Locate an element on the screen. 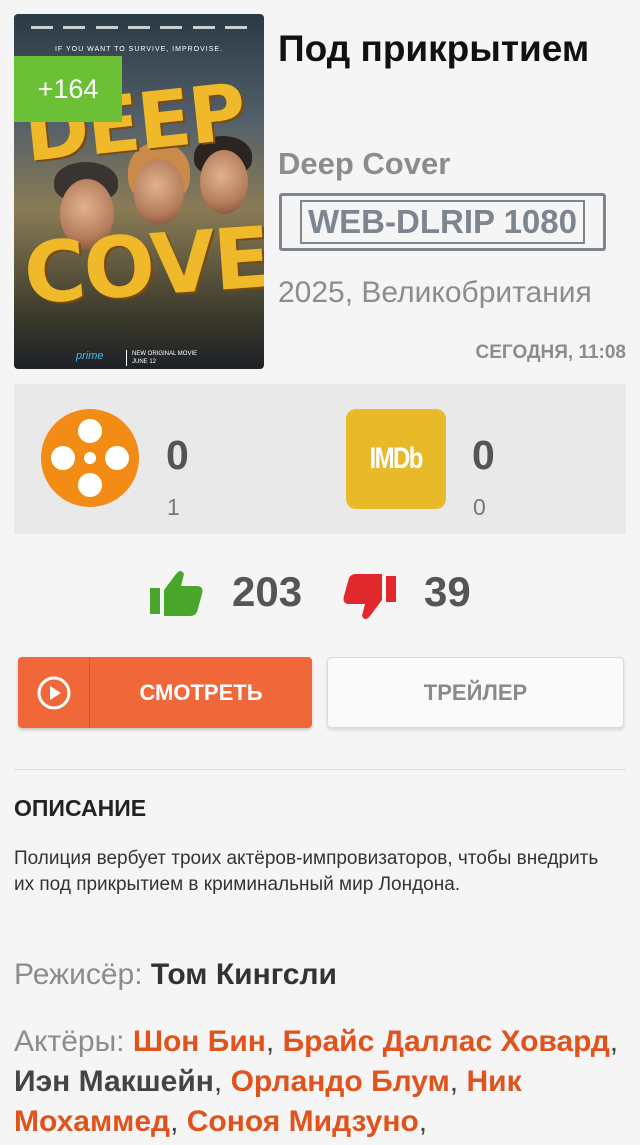 This screenshot has height=1145, width=640. watch-button-label: СМОТРЕТЬ is located at coordinates (201, 692).